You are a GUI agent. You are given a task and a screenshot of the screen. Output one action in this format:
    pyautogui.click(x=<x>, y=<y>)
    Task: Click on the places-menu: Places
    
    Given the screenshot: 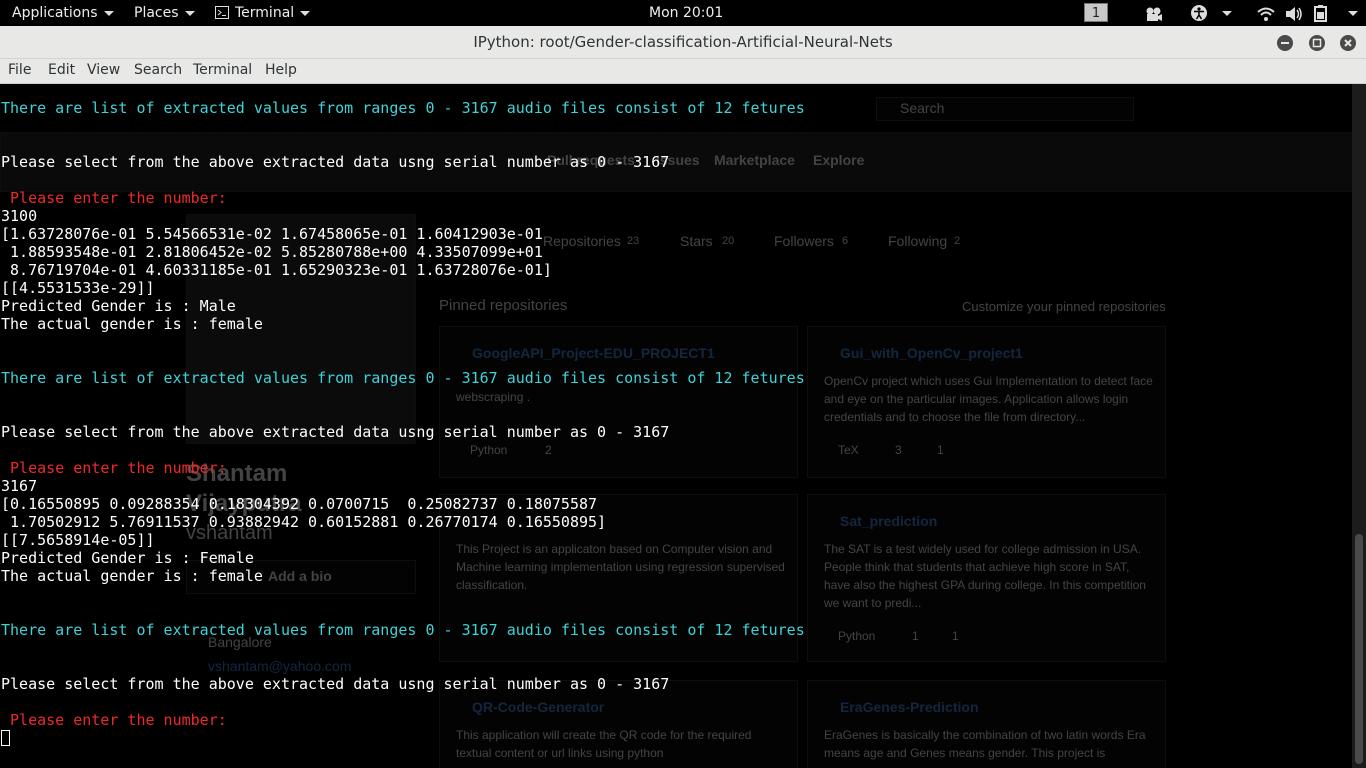 What is the action you would take?
    pyautogui.click(x=164, y=13)
    